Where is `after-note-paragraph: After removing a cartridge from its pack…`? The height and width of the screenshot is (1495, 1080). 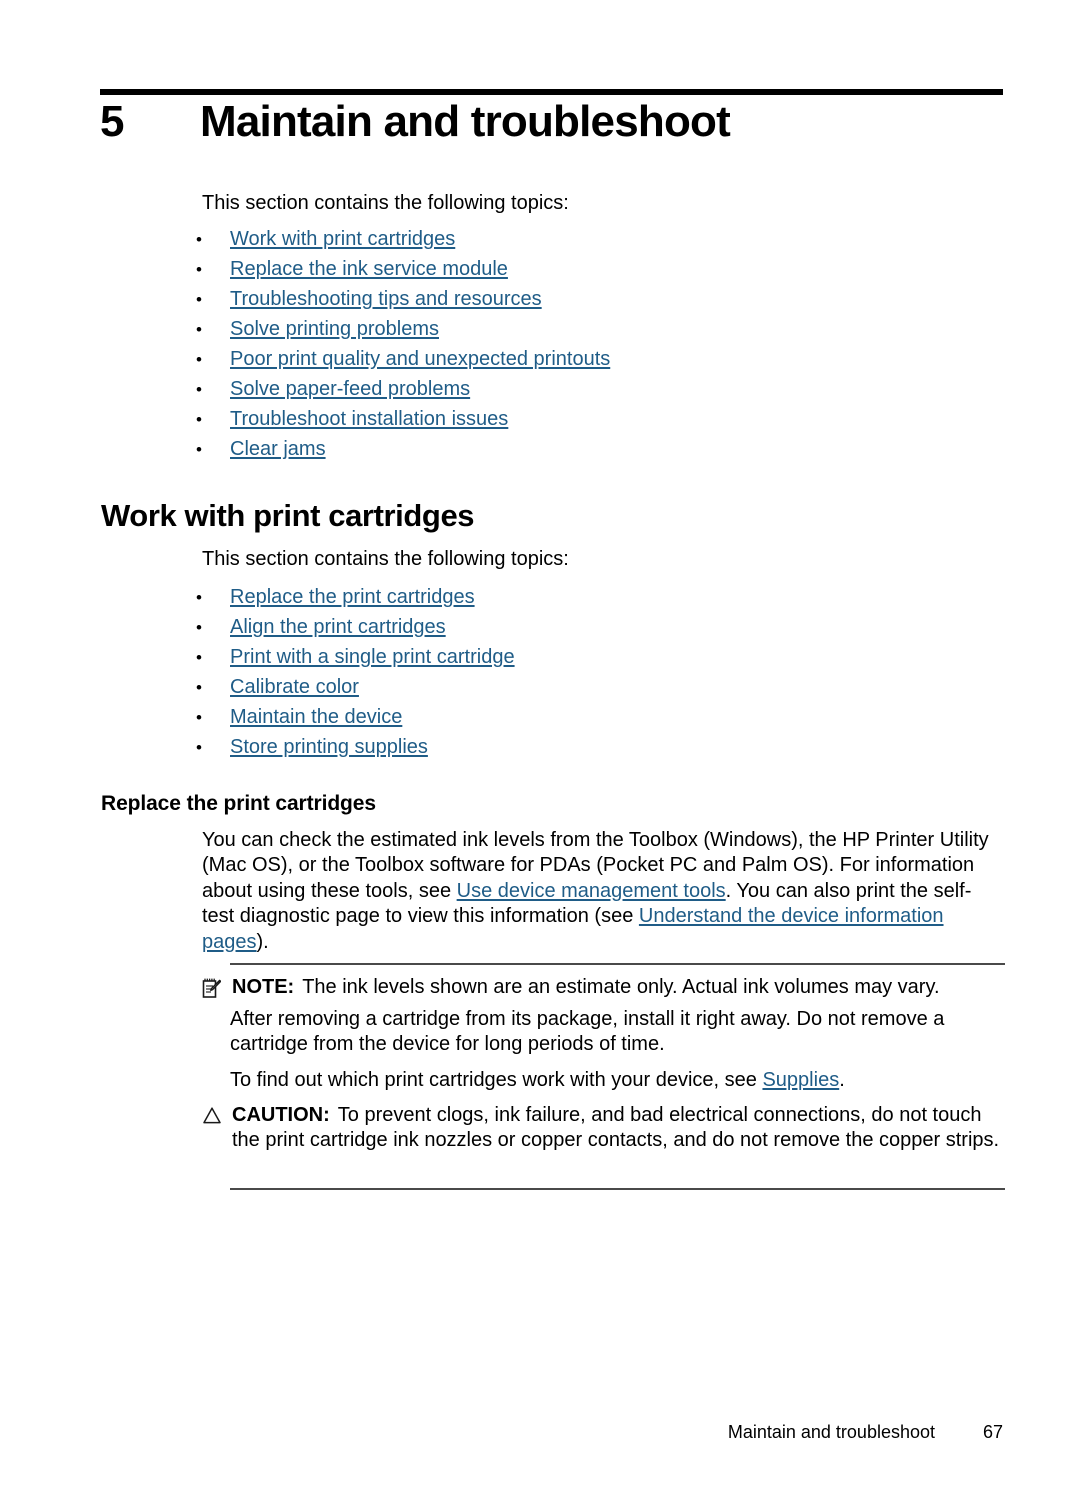
after-note-paragraph: After removing a cartridge from its pack… is located at coordinates (587, 1032).